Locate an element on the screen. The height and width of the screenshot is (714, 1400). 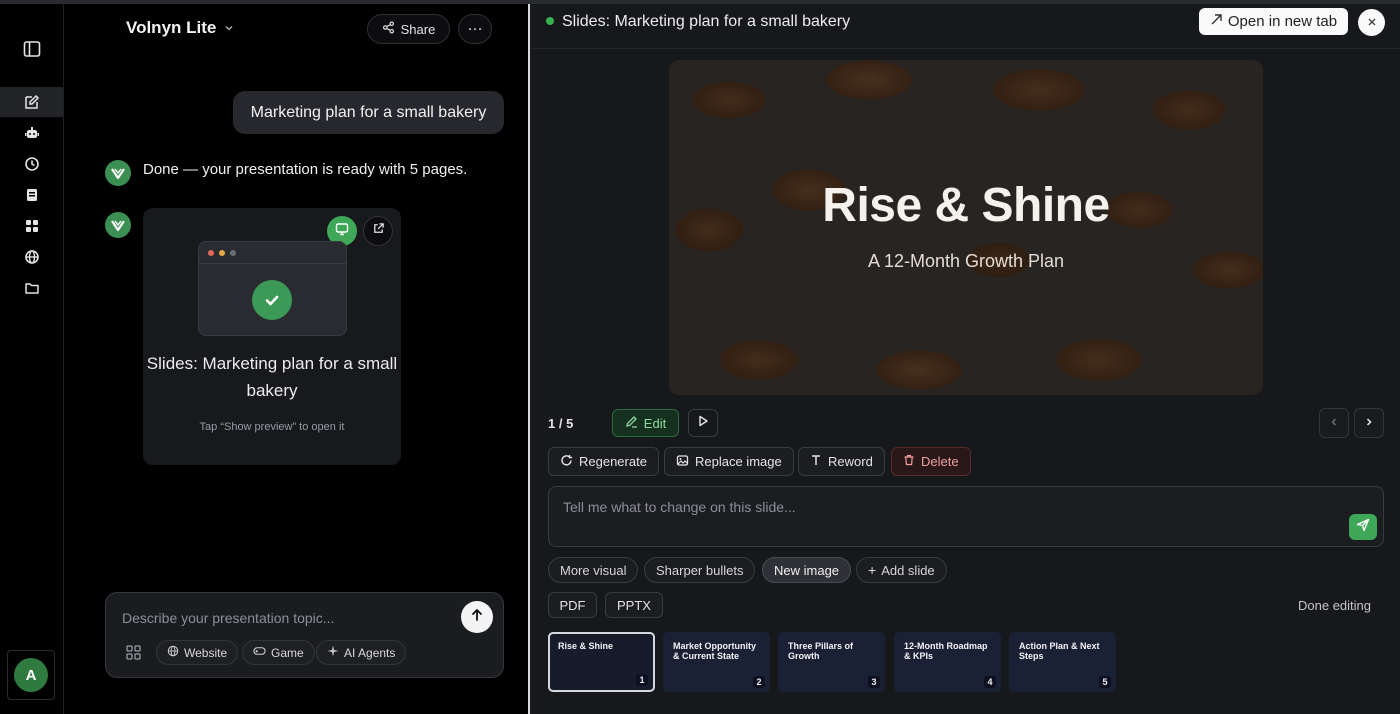
next-slide-button is located at coordinates (1369, 423).